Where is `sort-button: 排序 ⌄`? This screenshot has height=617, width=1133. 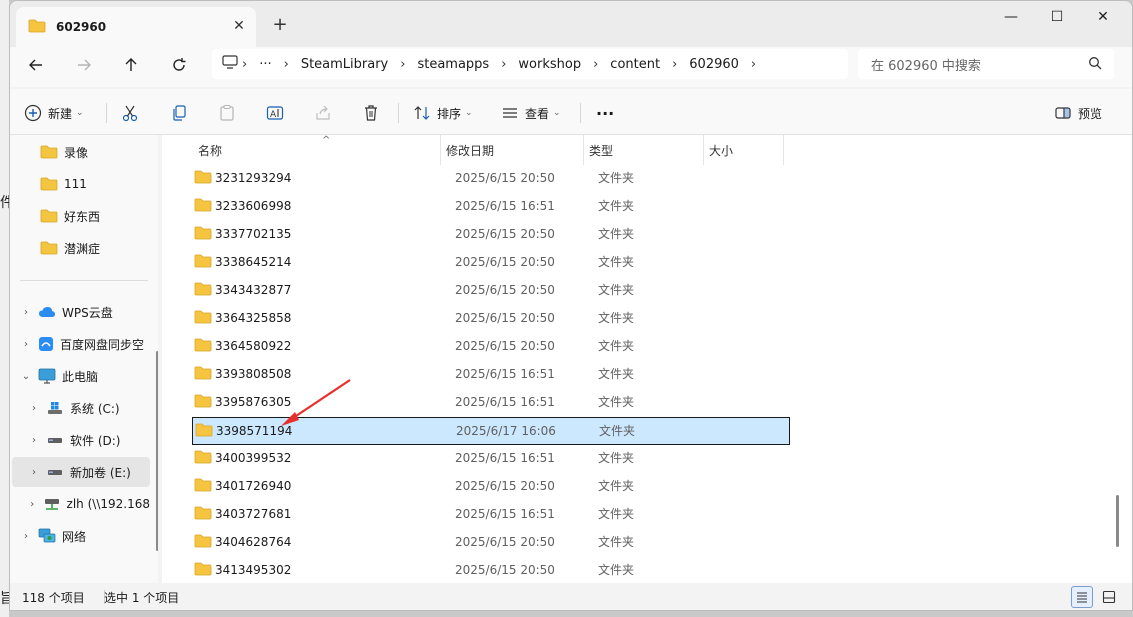
sort-button: 排序 ⌄ is located at coordinates (443, 113).